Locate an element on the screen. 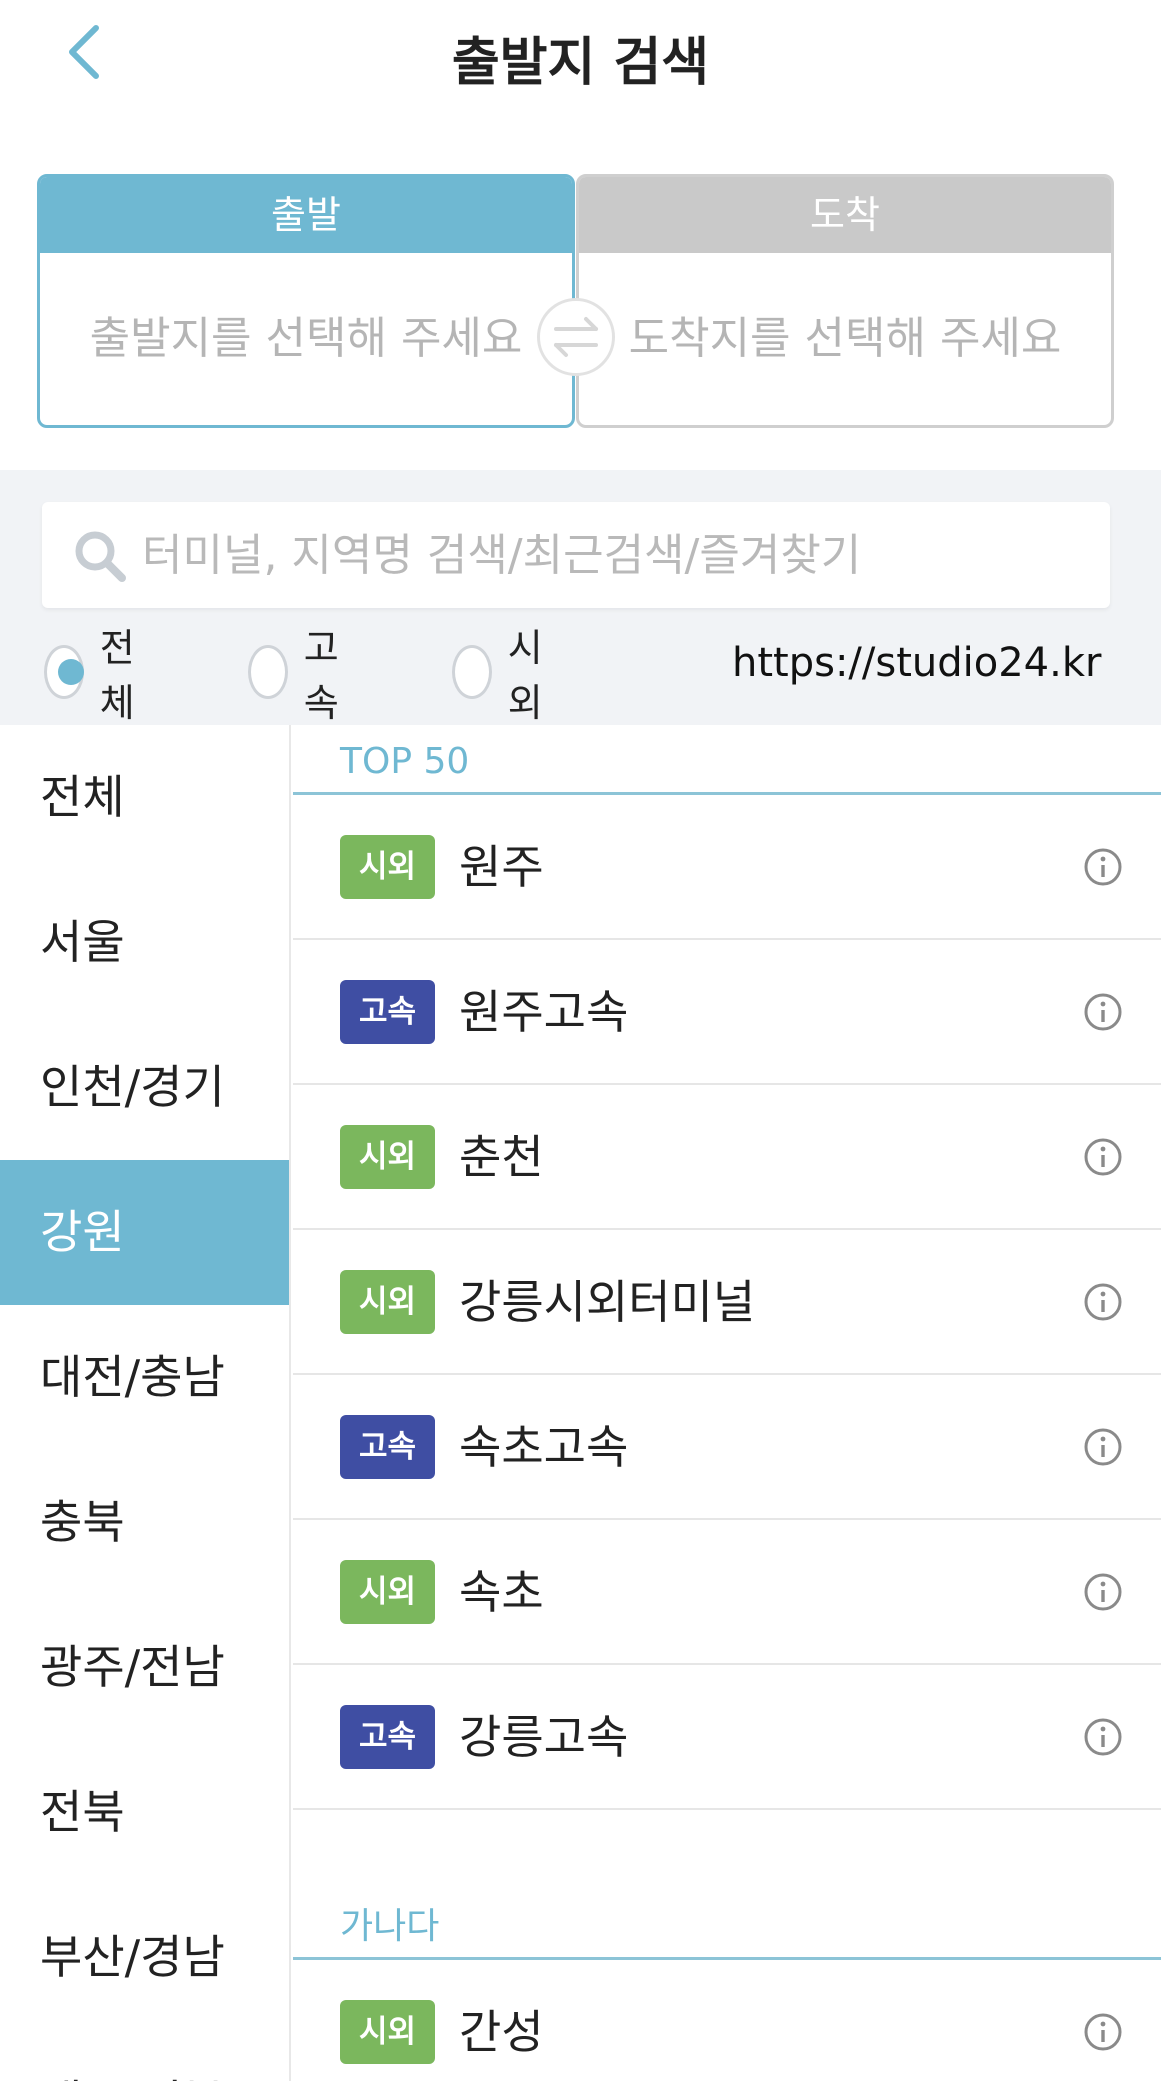 The height and width of the screenshot is (2081, 1161). station-row: 시외 속초 is located at coordinates (727, 1592).